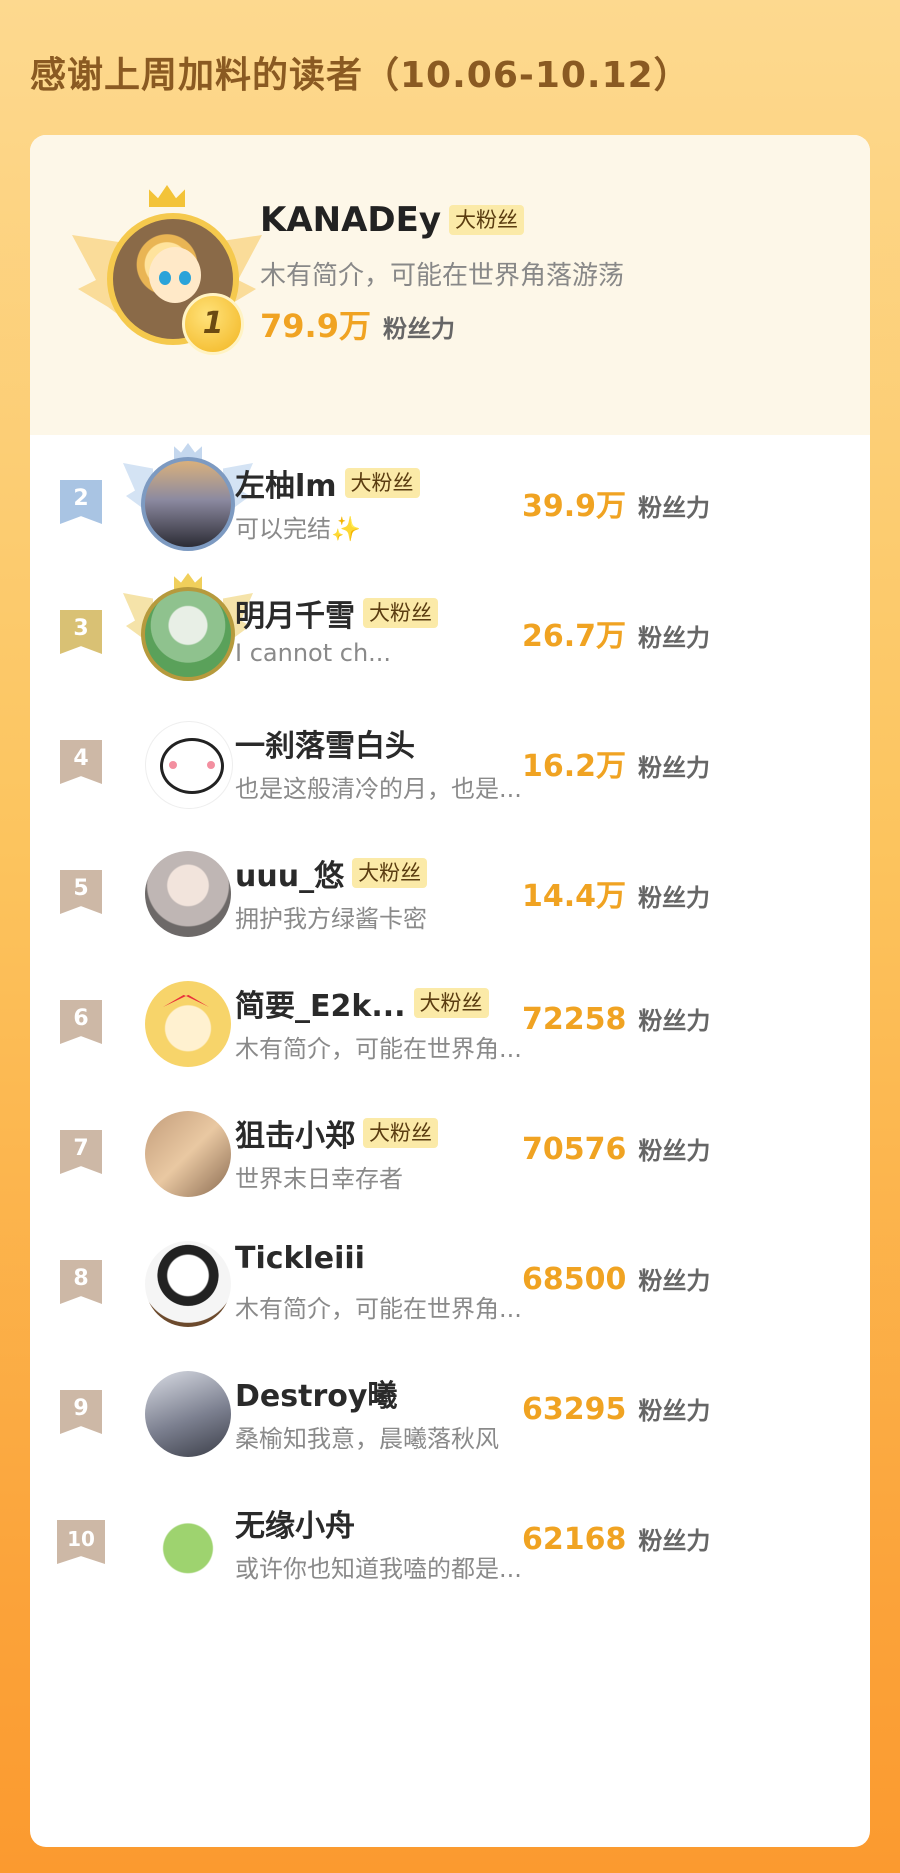 The image size is (900, 1873). Describe the element at coordinates (450, 890) in the screenshot. I see `list-item: 5 uuu_悠 大粉丝 拥护我方绿酱卡密 14.4万 粉丝力` at that location.